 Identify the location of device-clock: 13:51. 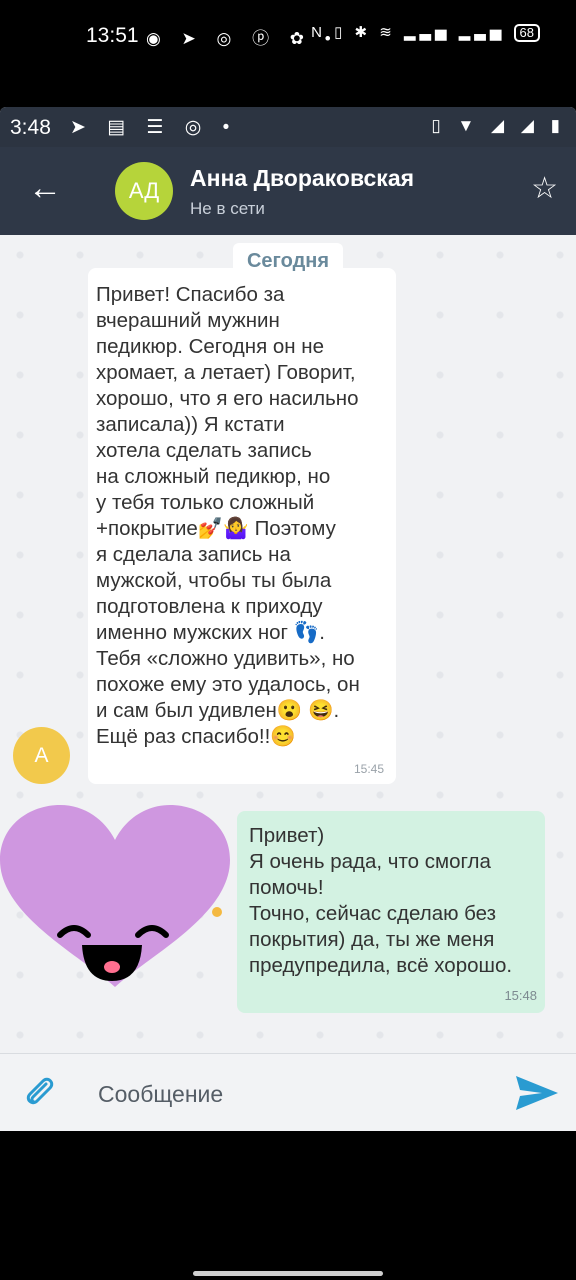
(112, 35).